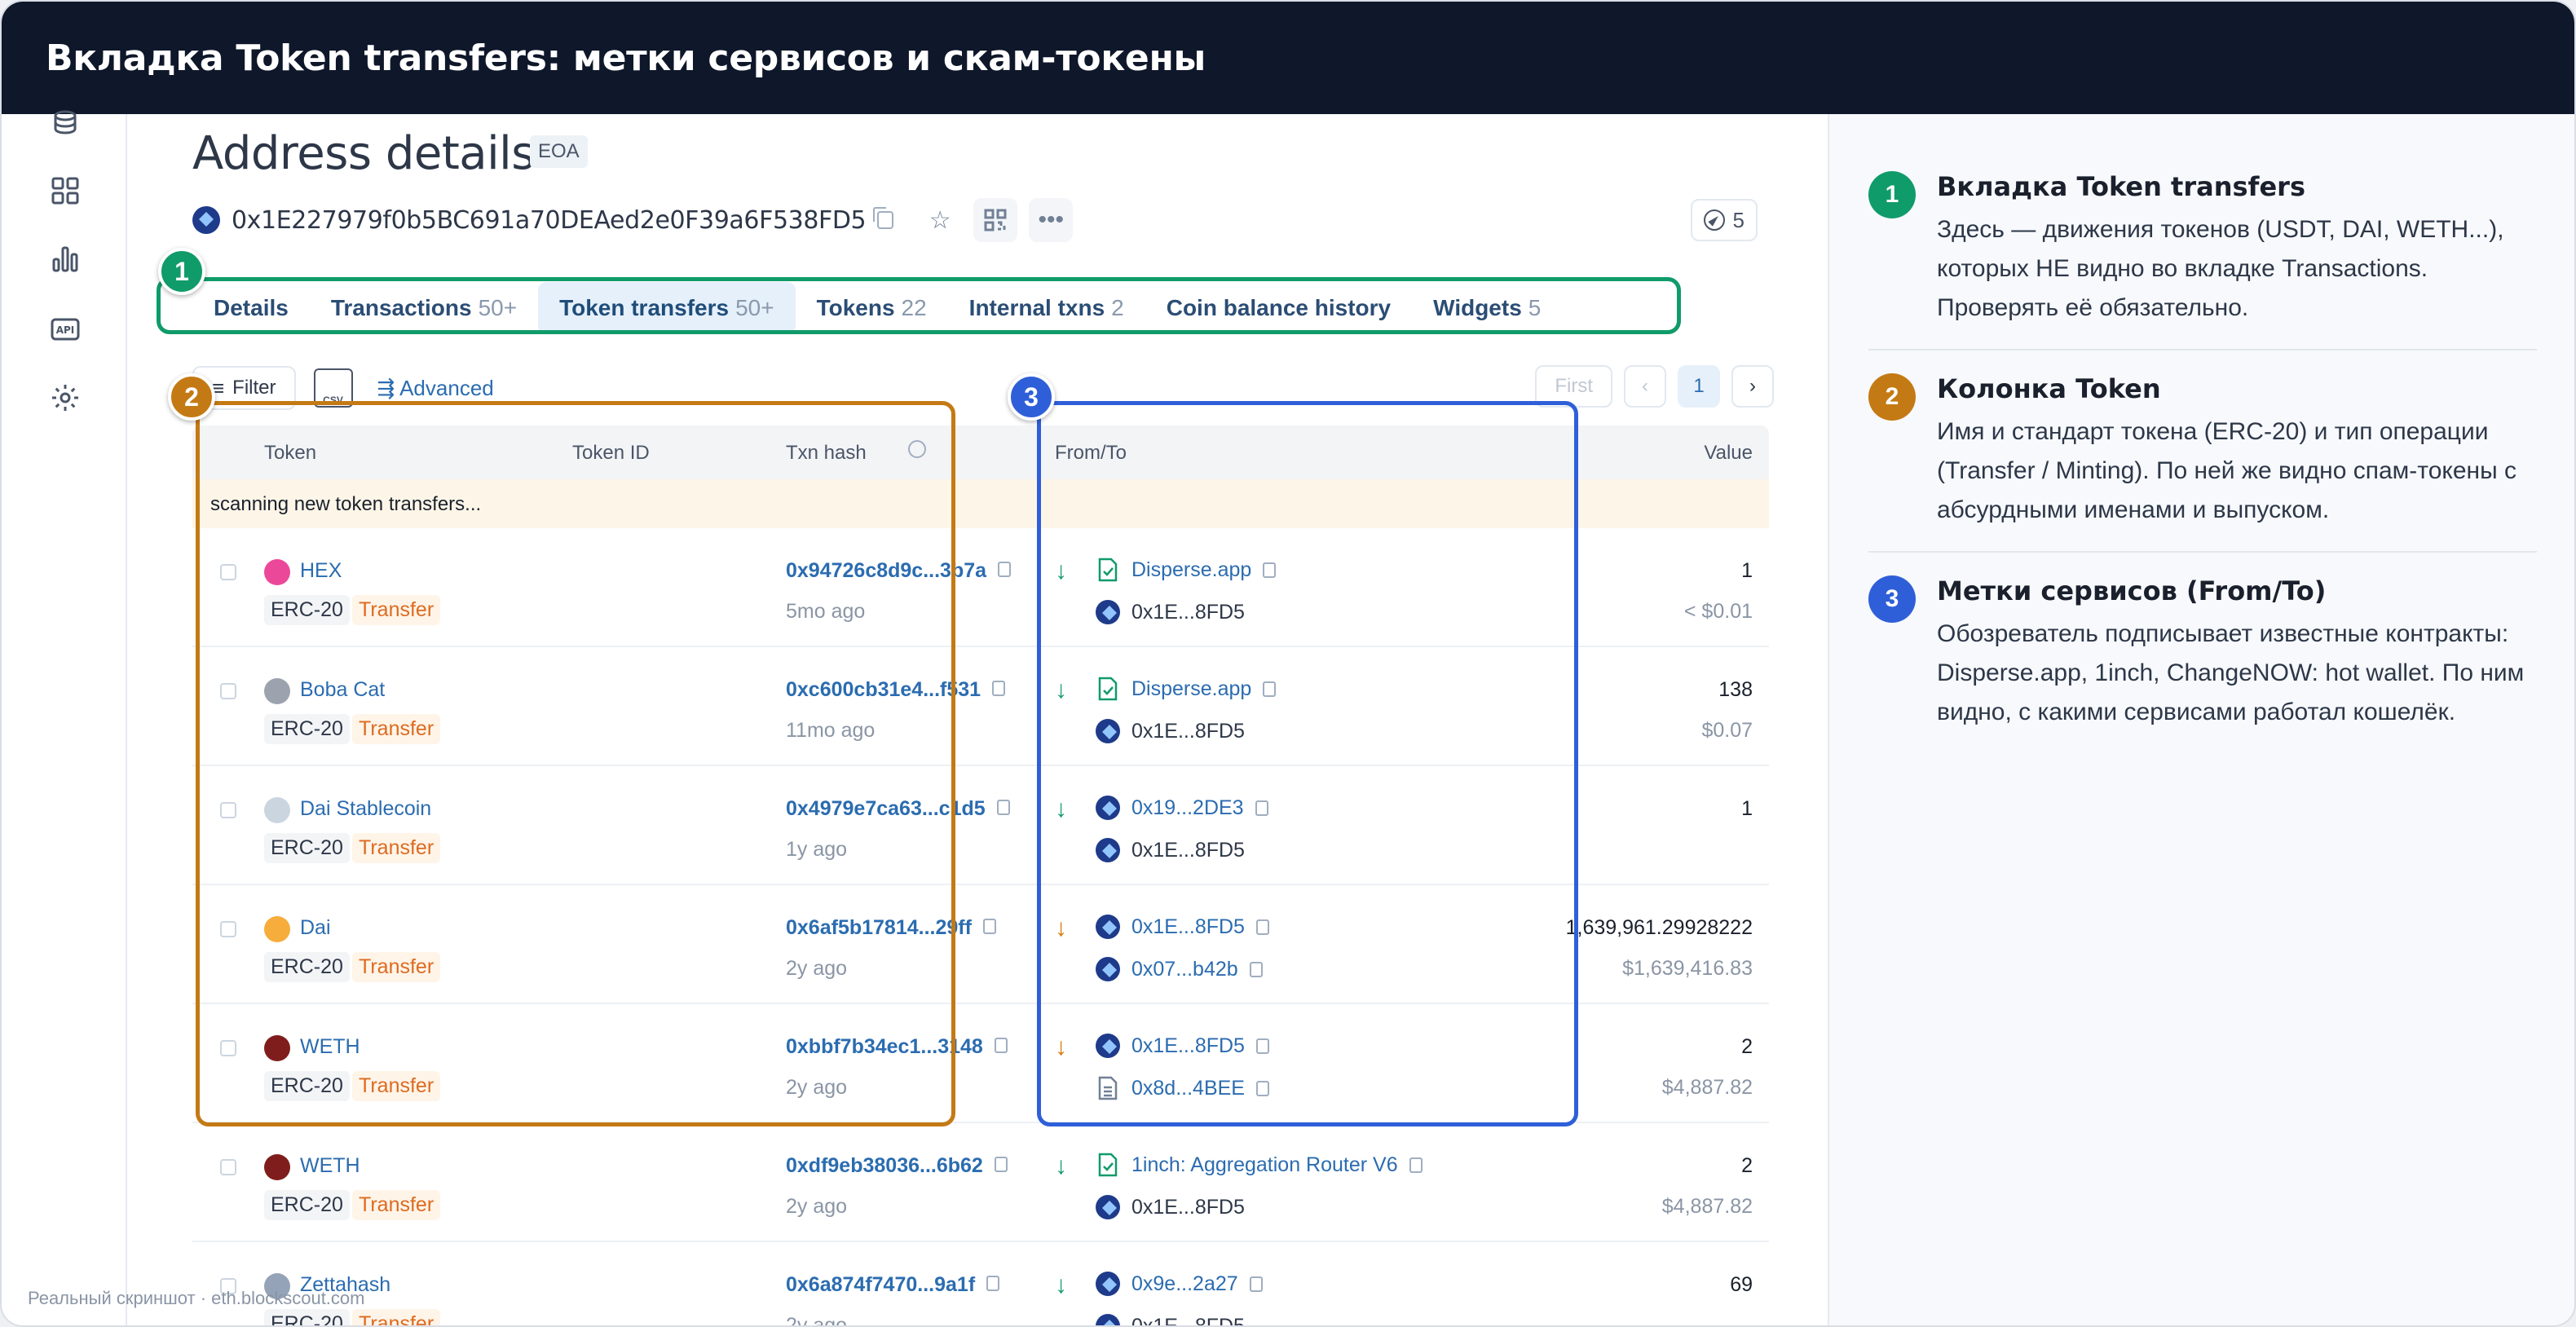 Image resolution: width=2576 pixels, height=1327 pixels. I want to click on transfer-usd-value: < $0.01, so click(1718, 611).